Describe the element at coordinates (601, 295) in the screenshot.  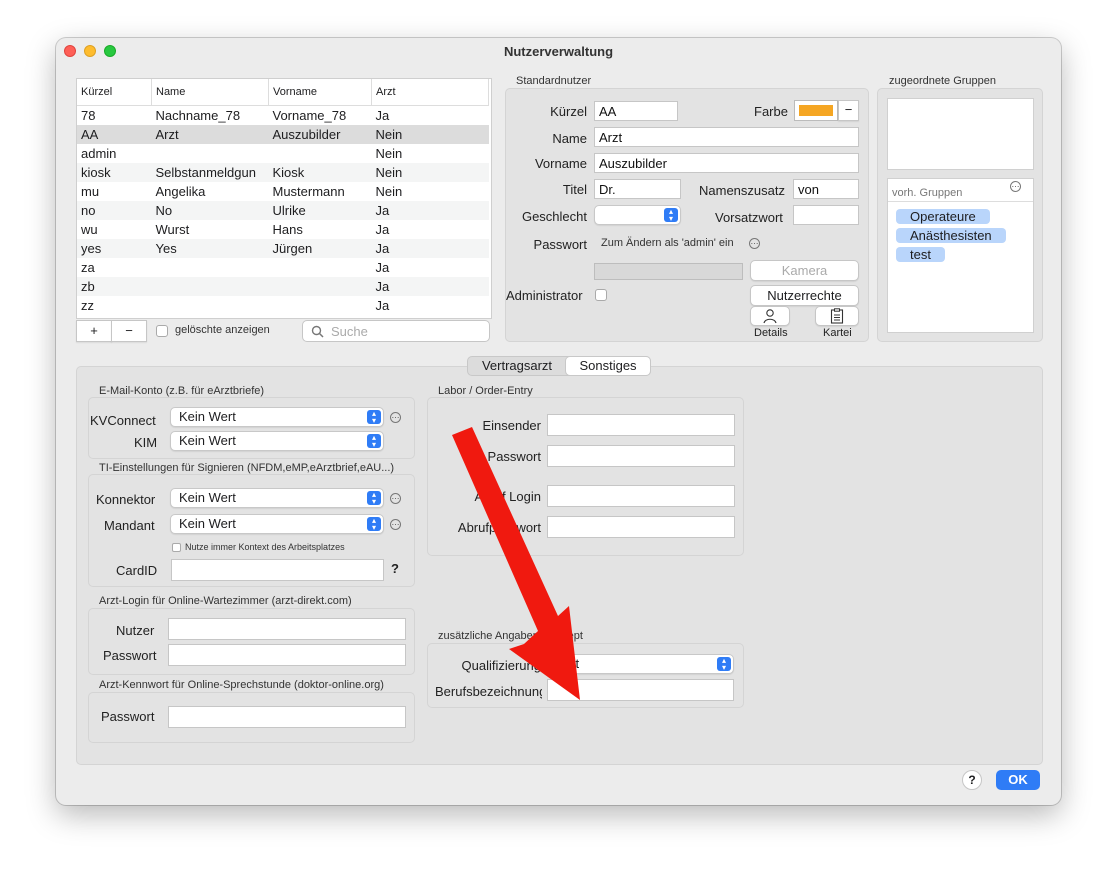
I see `administrator-checkbox` at that location.